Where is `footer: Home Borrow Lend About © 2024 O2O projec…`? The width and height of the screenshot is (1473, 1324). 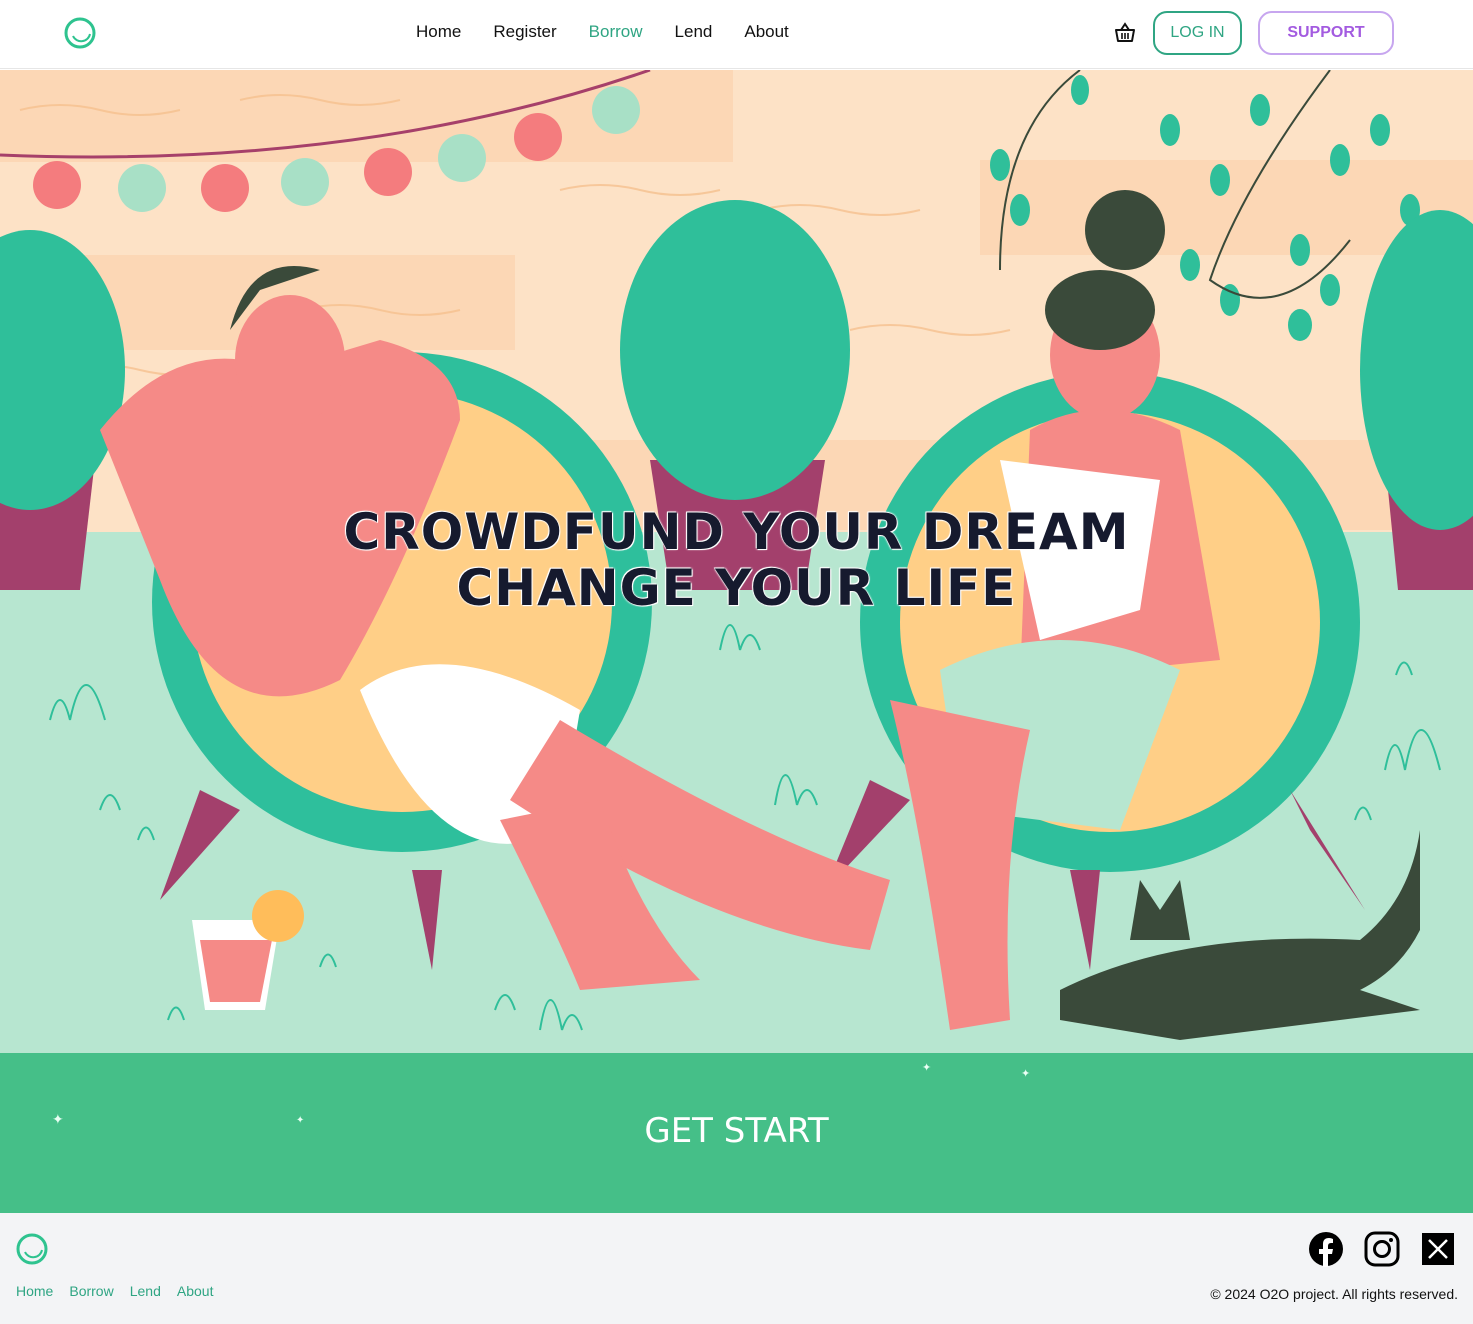 footer: Home Borrow Lend About © 2024 O2O projec… is located at coordinates (736, 1268).